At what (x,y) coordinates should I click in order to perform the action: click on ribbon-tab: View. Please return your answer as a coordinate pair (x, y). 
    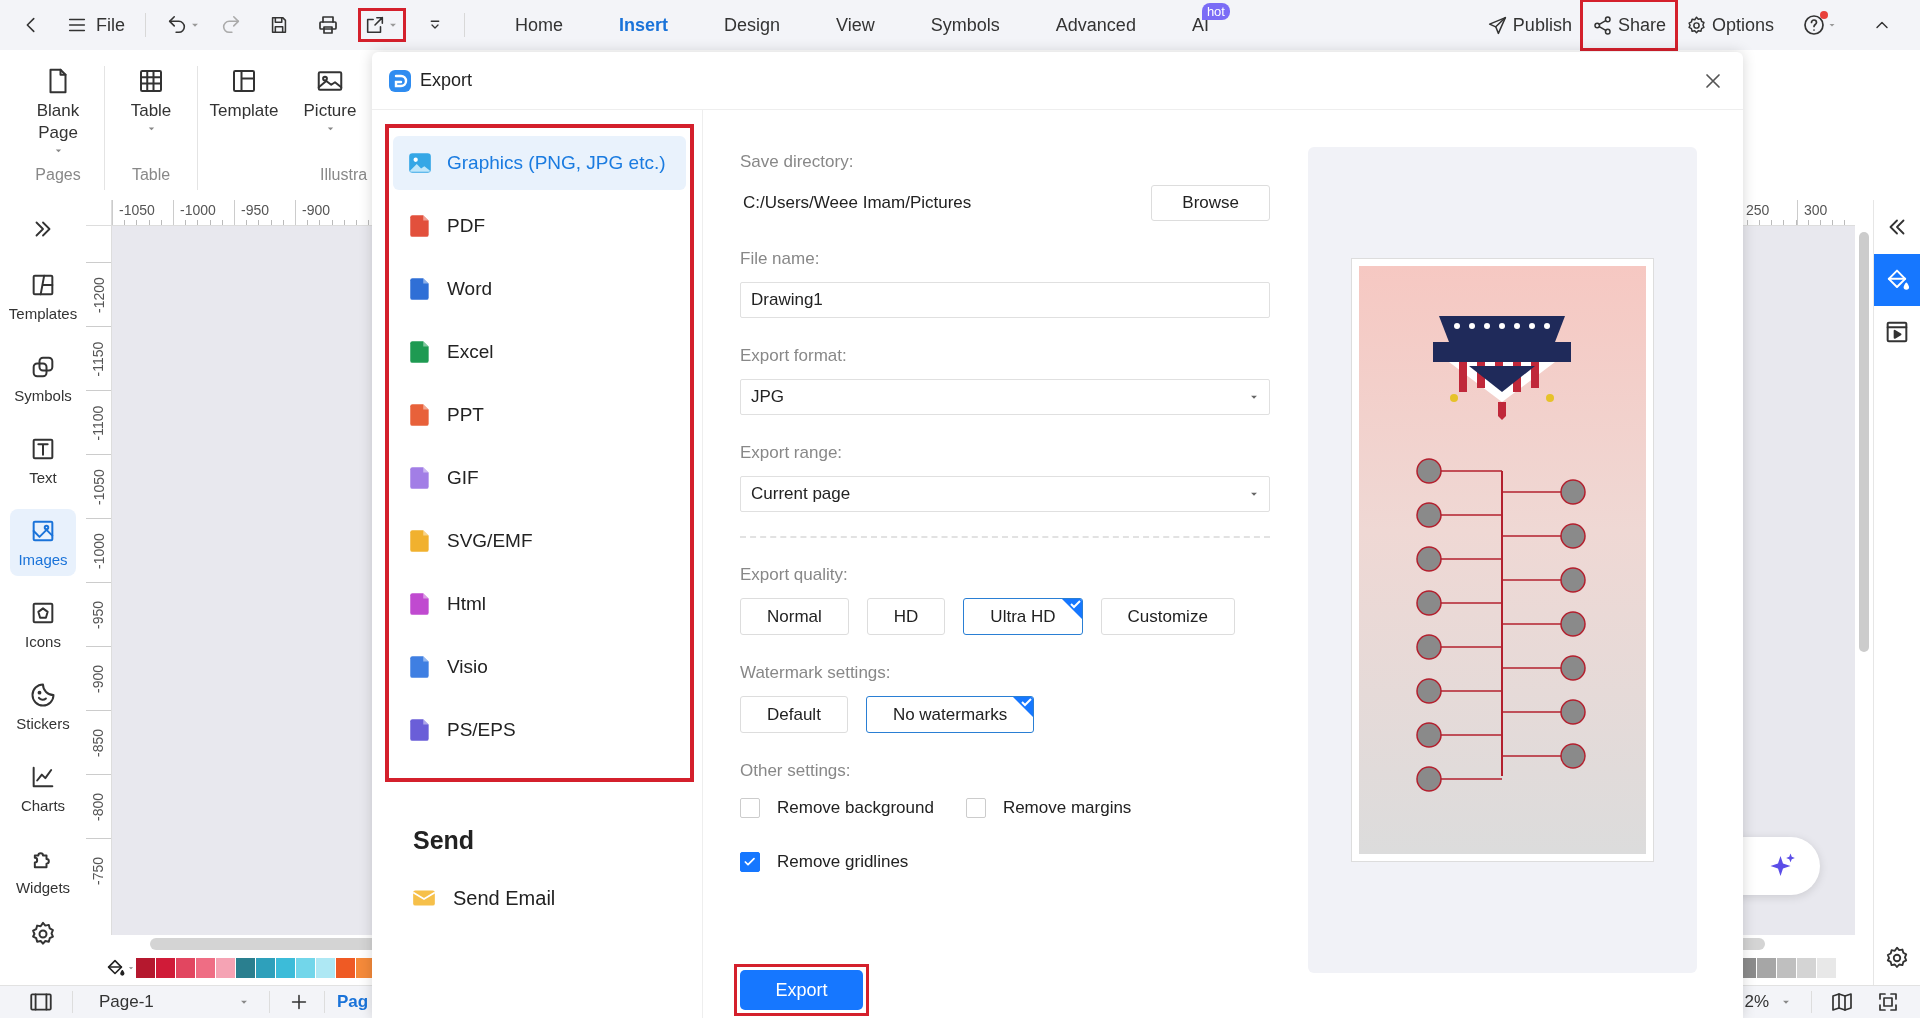
    Looking at the image, I should click on (855, 25).